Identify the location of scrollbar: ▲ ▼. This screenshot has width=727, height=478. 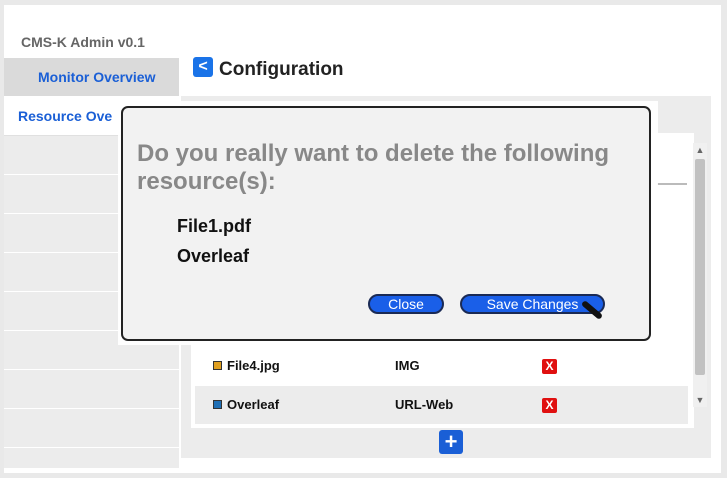
(700, 275).